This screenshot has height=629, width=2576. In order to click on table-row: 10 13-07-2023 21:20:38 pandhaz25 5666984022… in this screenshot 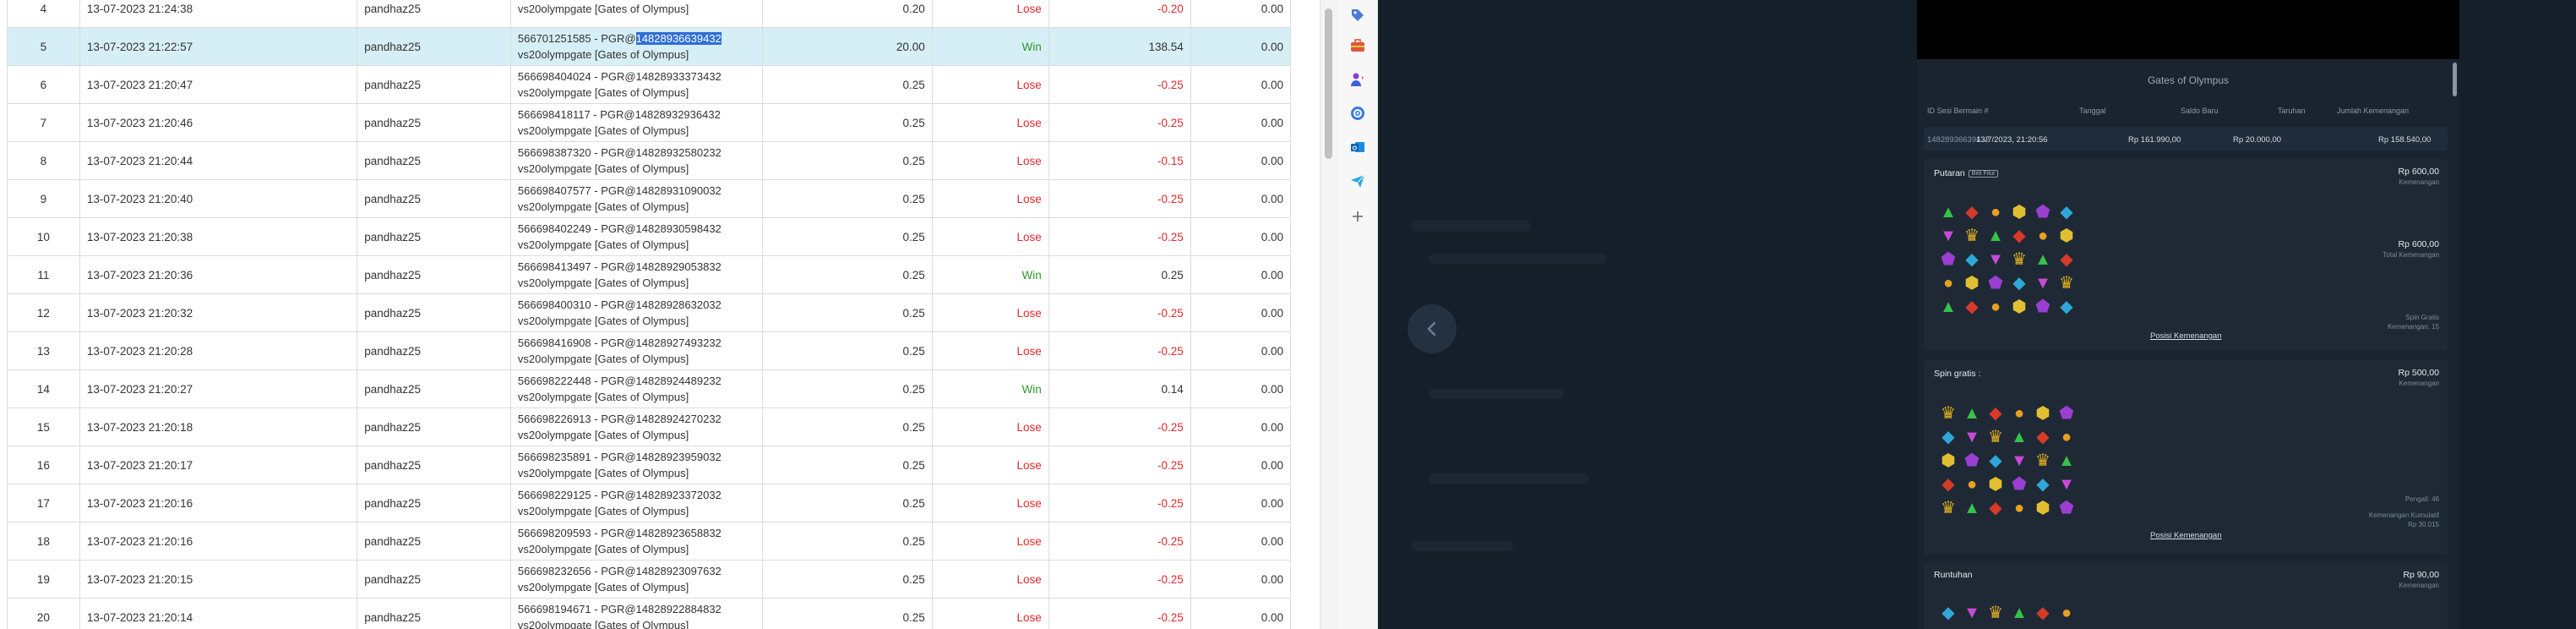, I will do `click(649, 236)`.